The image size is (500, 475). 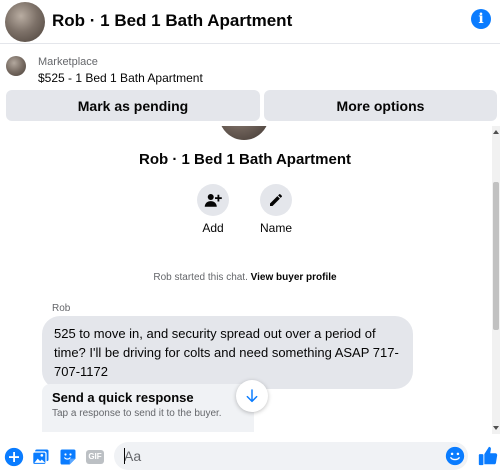 I want to click on add-button, so click(x=213, y=200).